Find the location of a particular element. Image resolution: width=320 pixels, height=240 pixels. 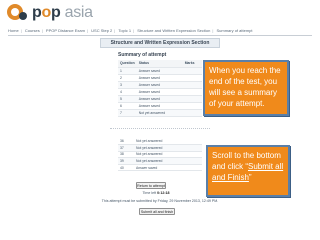

table-row: 37 Not yet answered is located at coordinates (160, 148).